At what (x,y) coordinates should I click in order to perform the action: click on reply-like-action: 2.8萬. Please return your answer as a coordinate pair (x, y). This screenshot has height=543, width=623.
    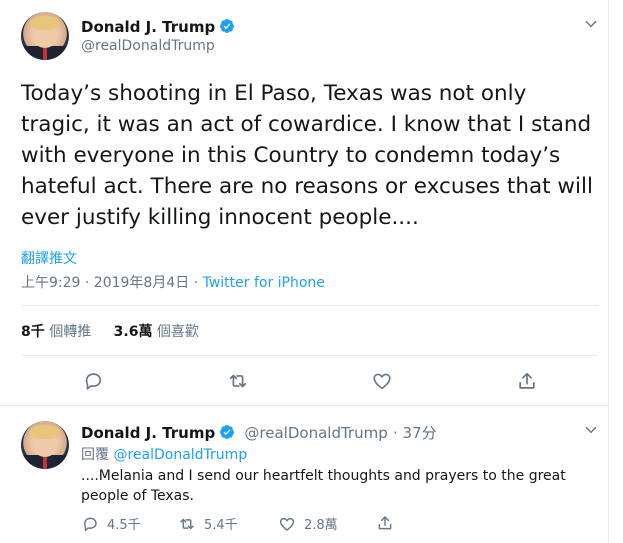
    Looking at the image, I should click on (308, 523).